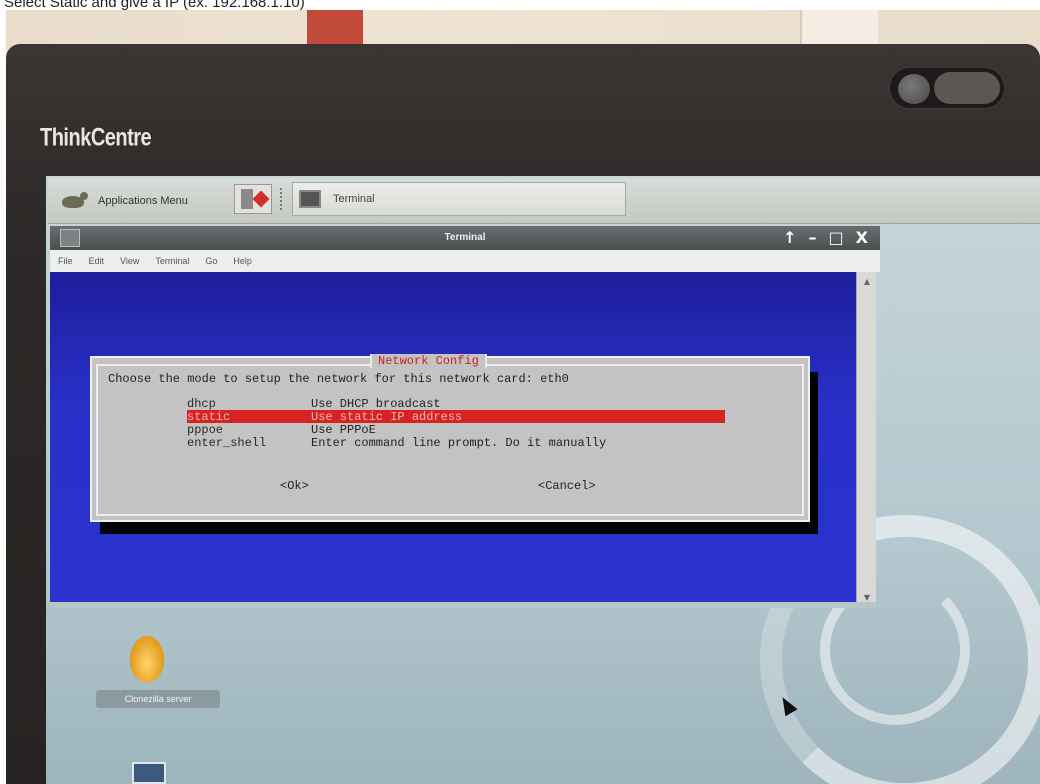  I want to click on option-tag: enter_shell, so click(227, 443).